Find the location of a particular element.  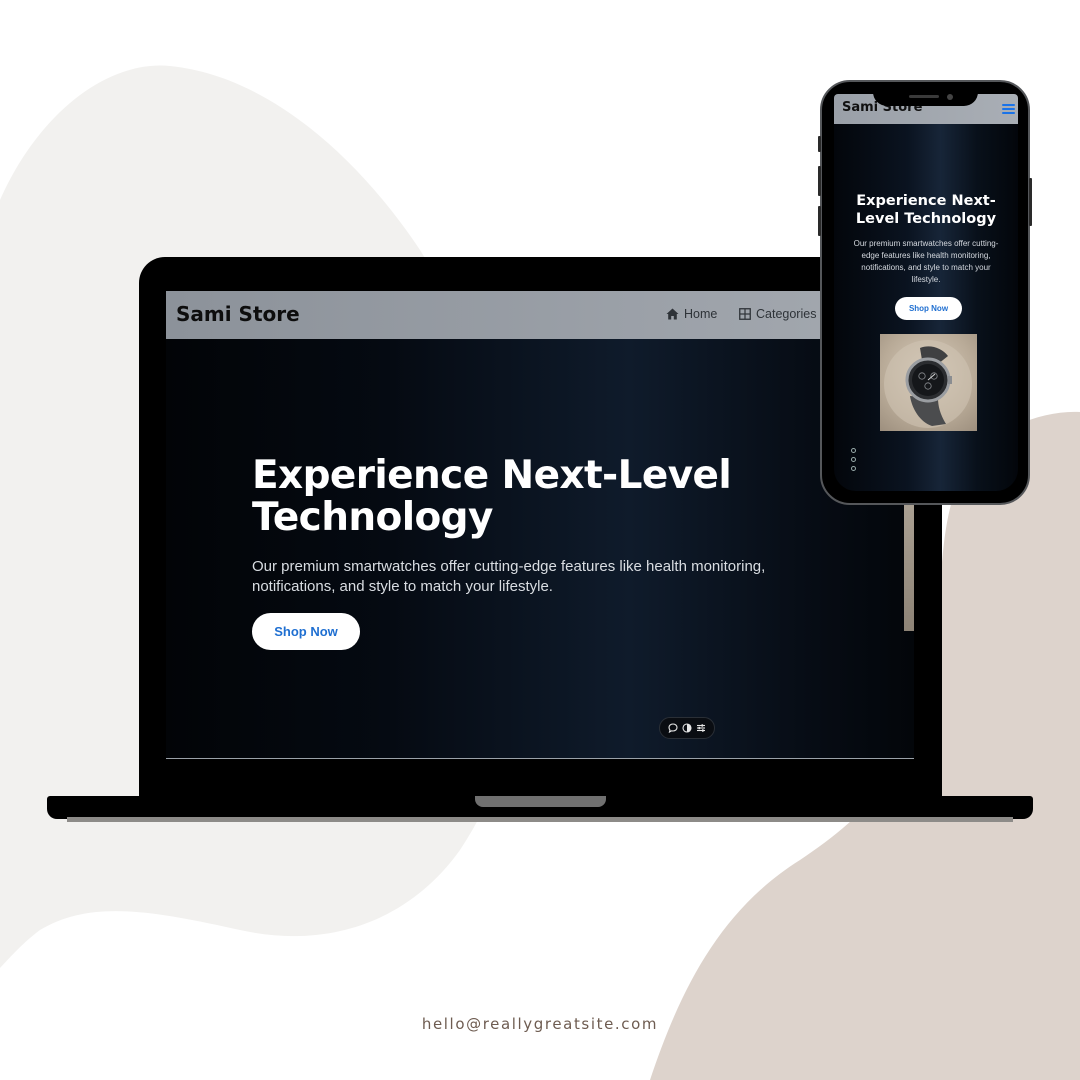

navbar: Sami Store Home Categories is located at coordinates (540, 315).